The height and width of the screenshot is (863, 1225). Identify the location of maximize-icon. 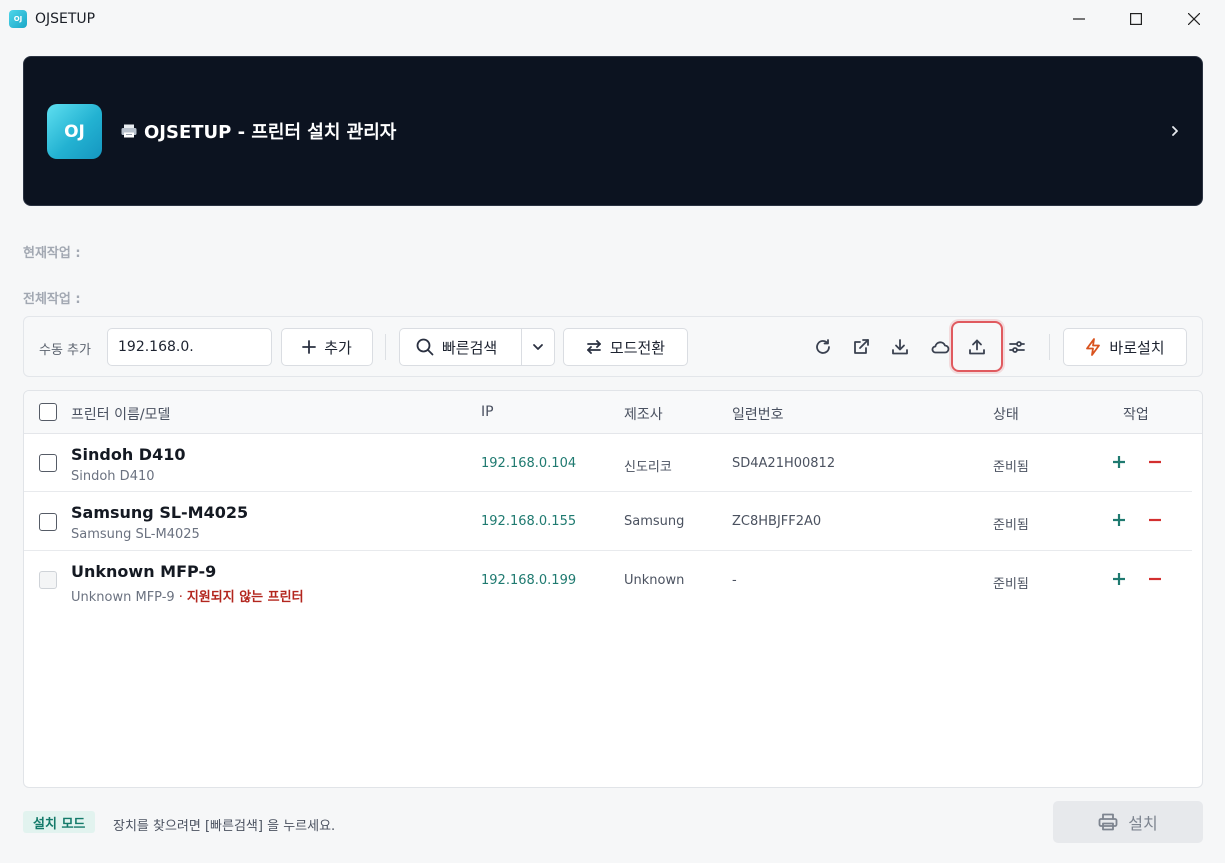
(1136, 19).